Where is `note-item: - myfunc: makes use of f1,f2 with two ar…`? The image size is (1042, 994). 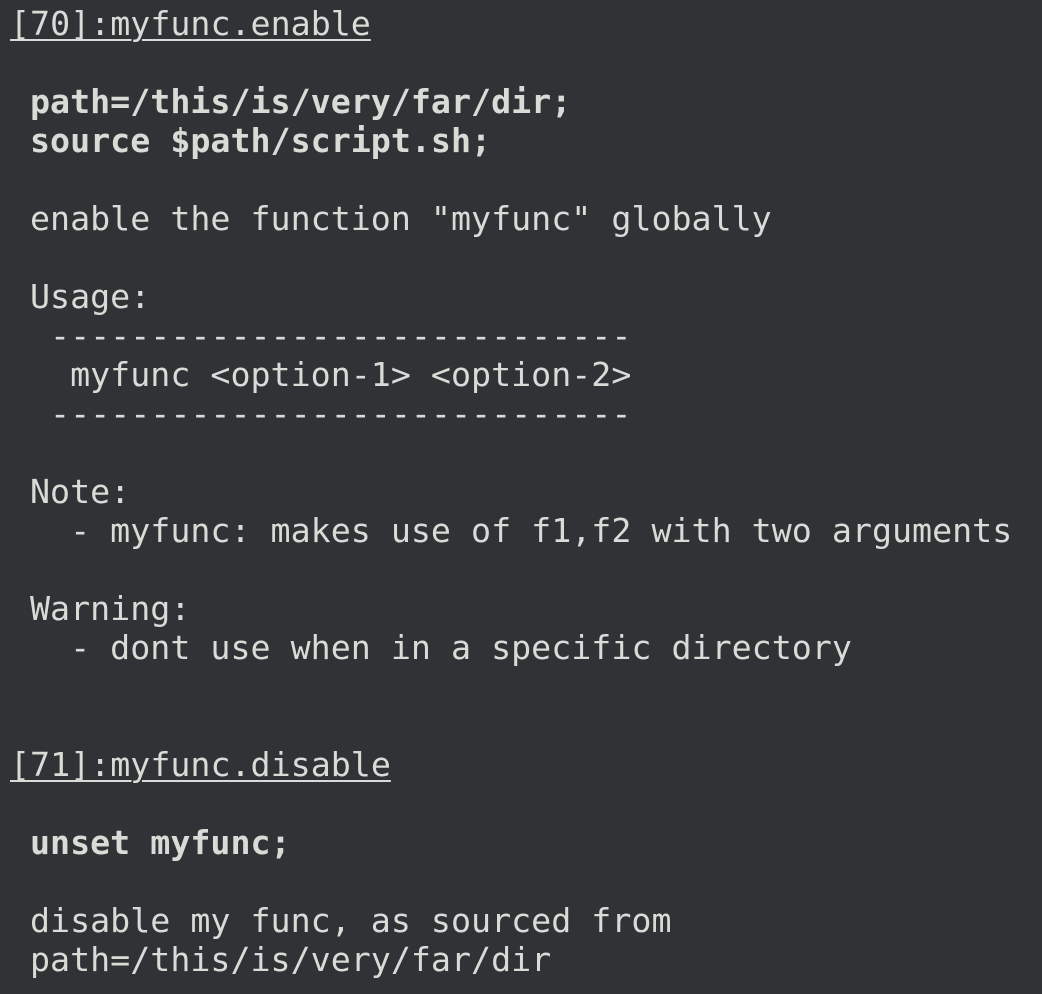 note-item: - myfunc: makes use of f1,f2 with two ar… is located at coordinates (521, 530).